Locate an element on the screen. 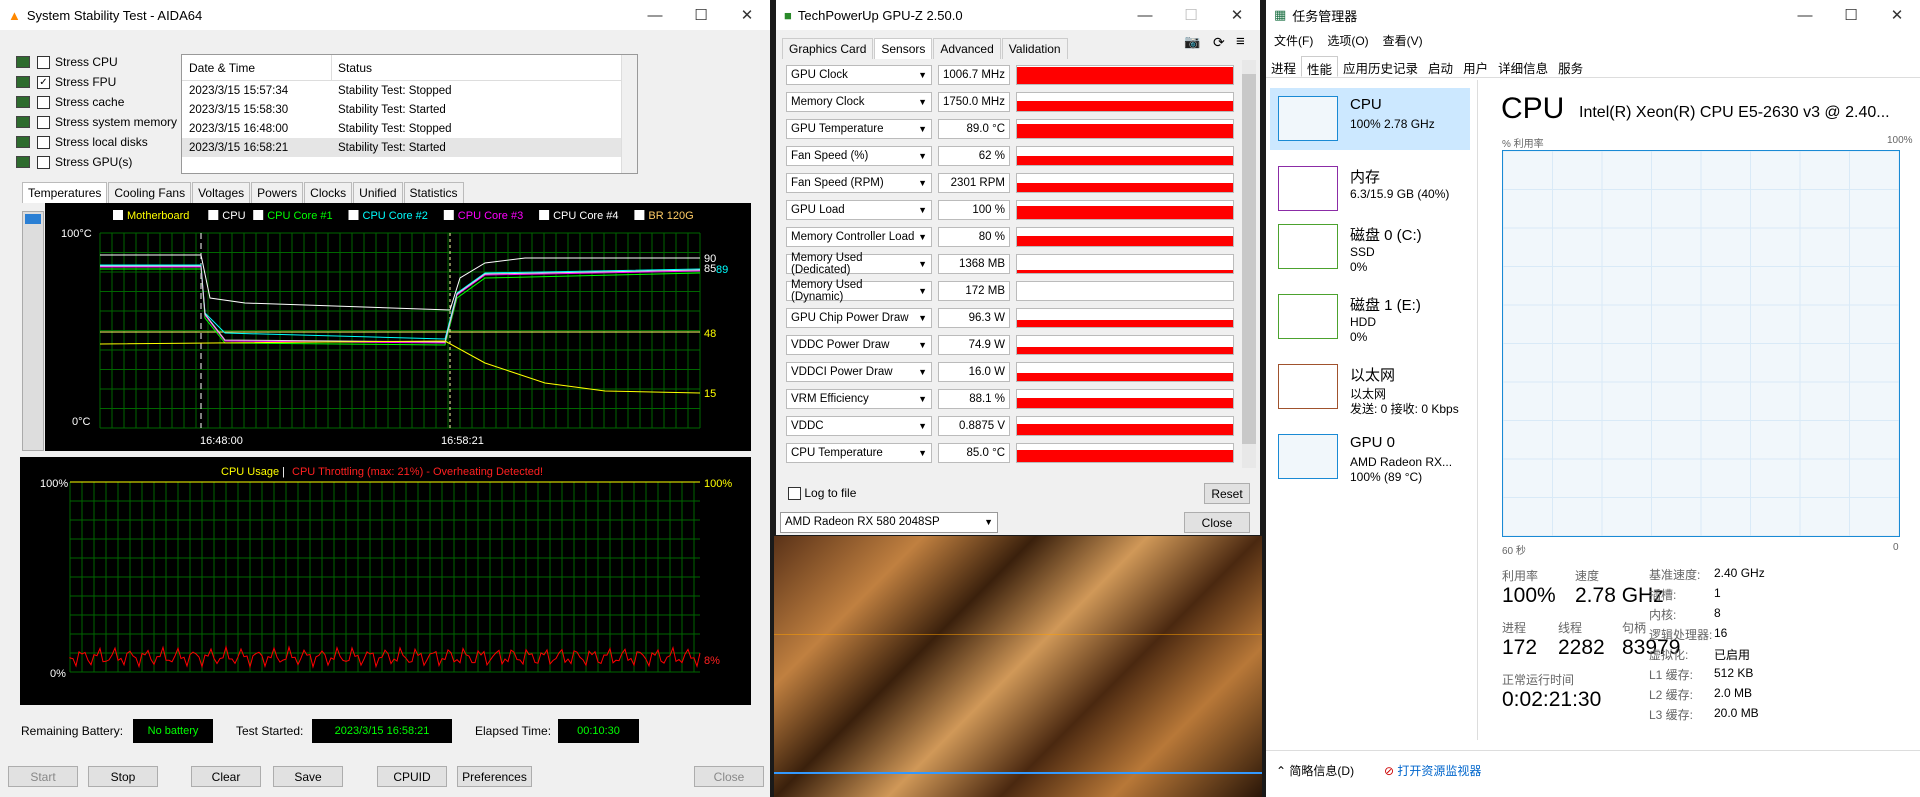 The height and width of the screenshot is (797, 1920). log-header-date: Date & Time is located at coordinates (257, 67).